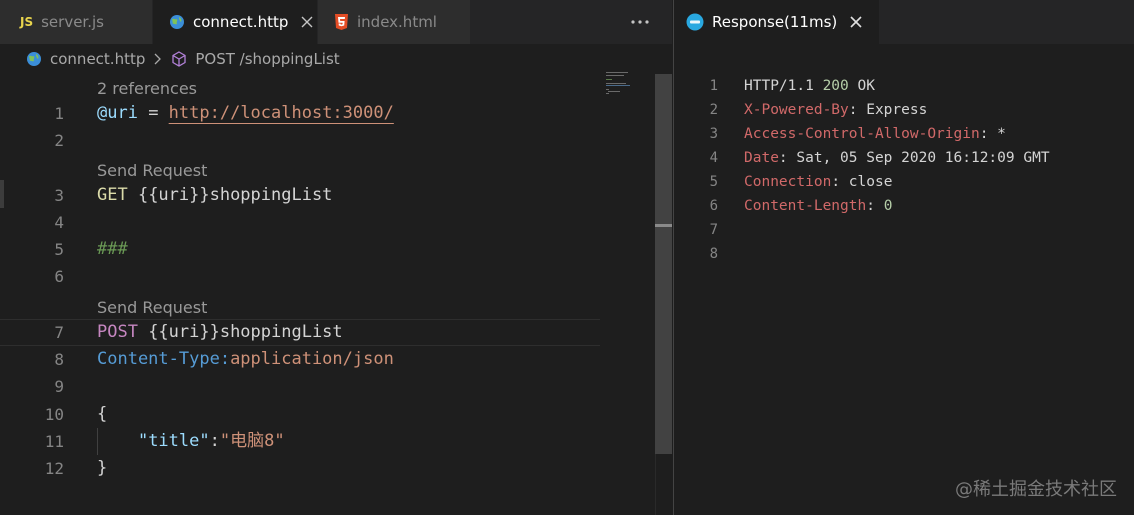  I want to click on response-line: 8, so click(904, 254).